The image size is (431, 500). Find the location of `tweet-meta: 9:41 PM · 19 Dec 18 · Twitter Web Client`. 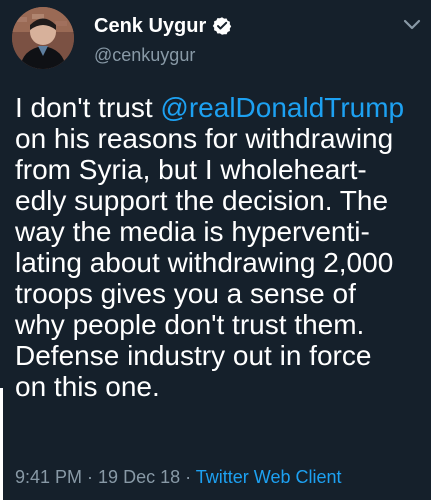

tweet-meta: 9:41 PM · 19 Dec 18 · Twitter Web Client is located at coordinates (215, 477).